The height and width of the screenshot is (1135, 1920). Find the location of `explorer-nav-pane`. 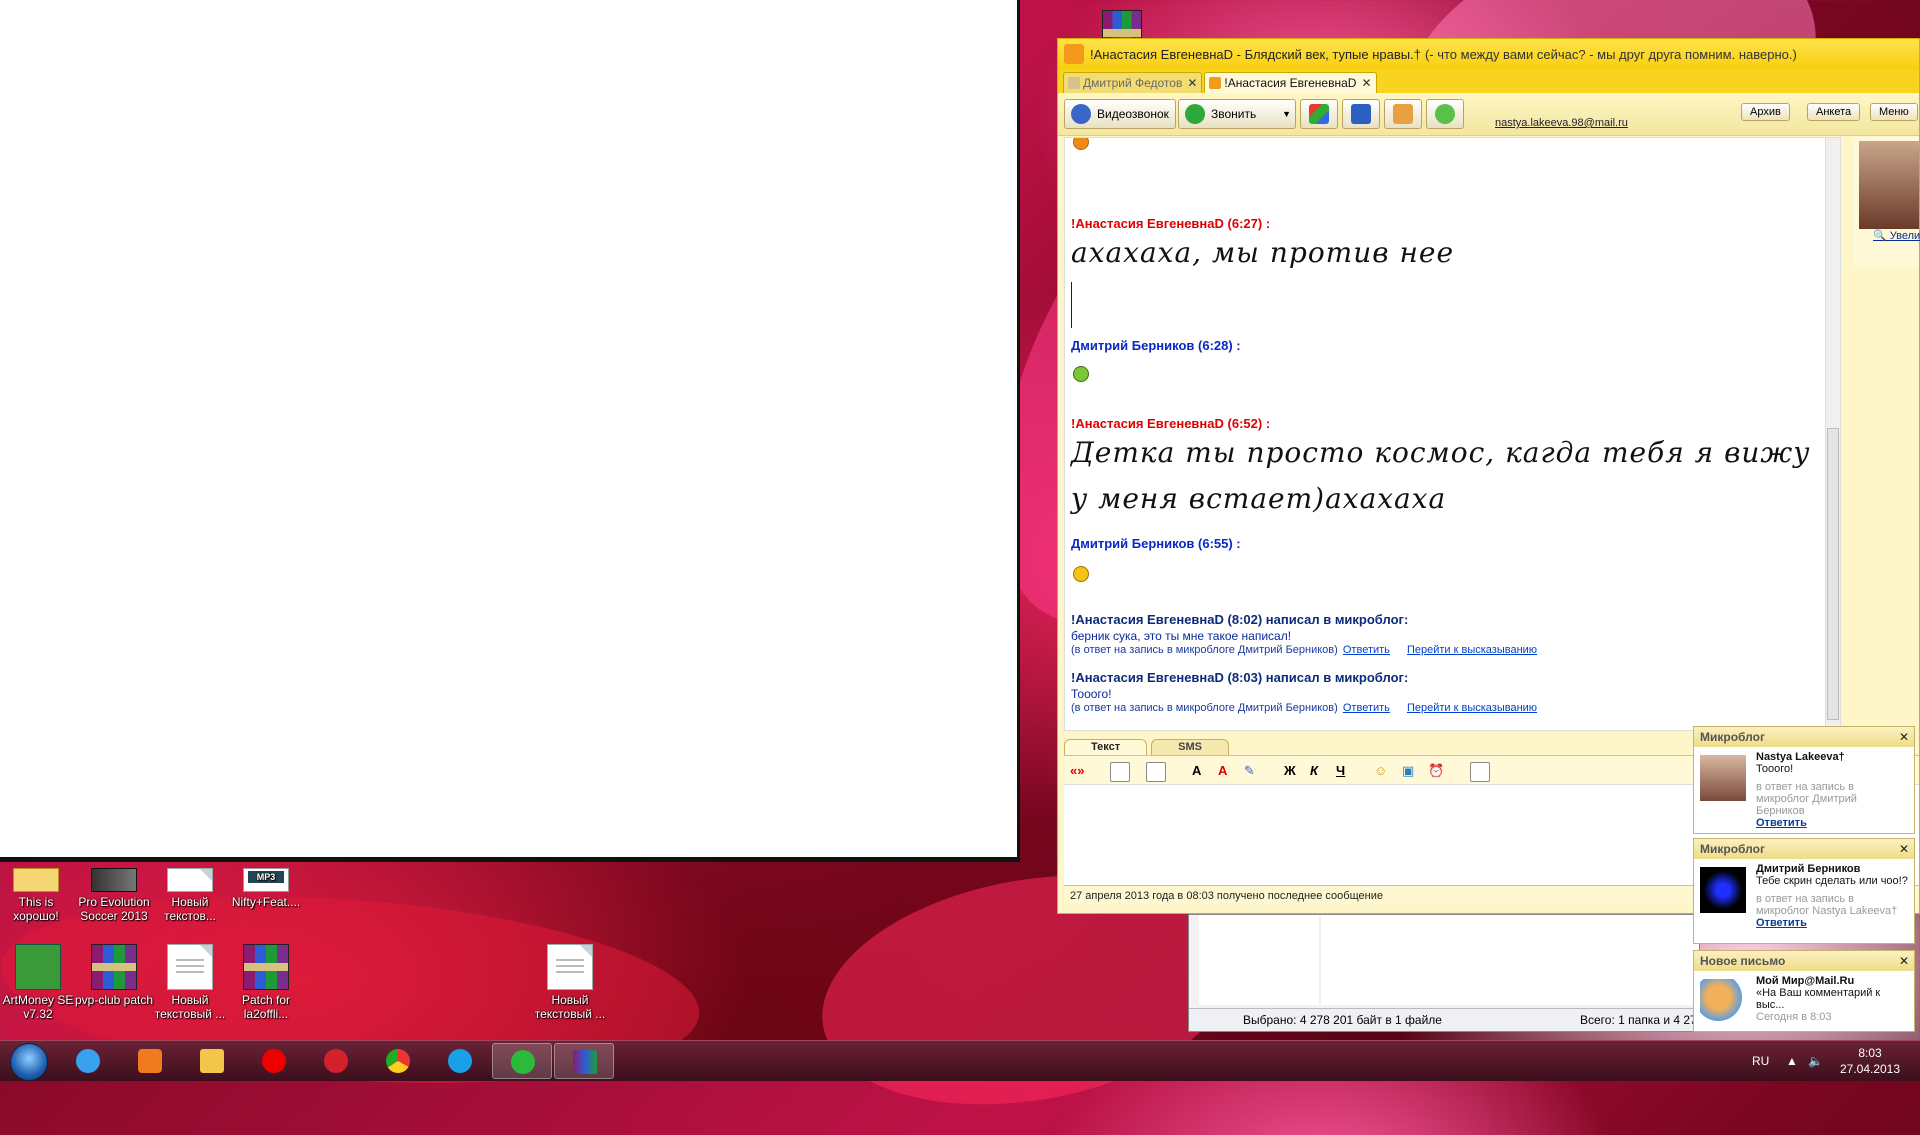

explorer-nav-pane is located at coordinates (1259, 960).